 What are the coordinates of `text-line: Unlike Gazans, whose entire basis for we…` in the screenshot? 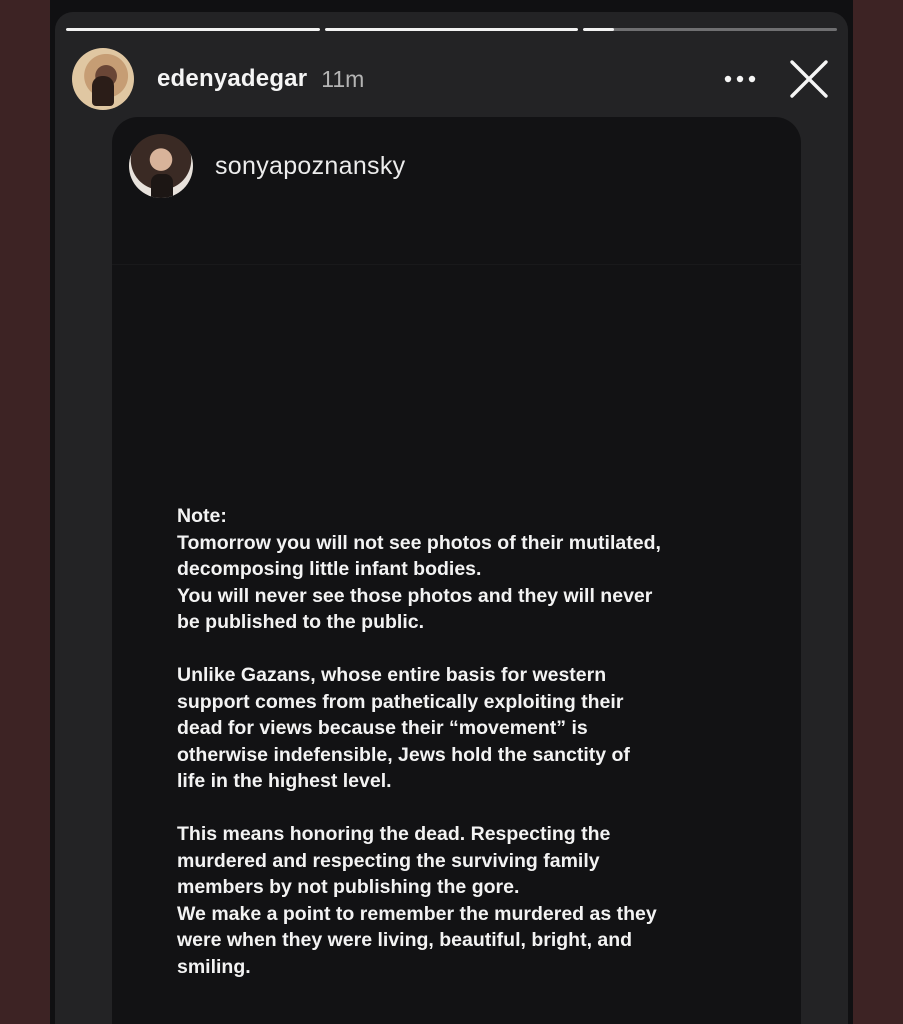 It's located at (392, 675).